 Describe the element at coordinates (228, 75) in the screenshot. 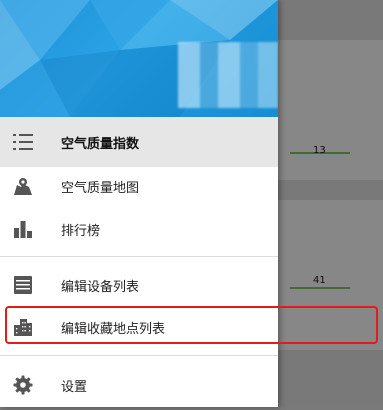

I see `blurred-user-avatar` at that location.